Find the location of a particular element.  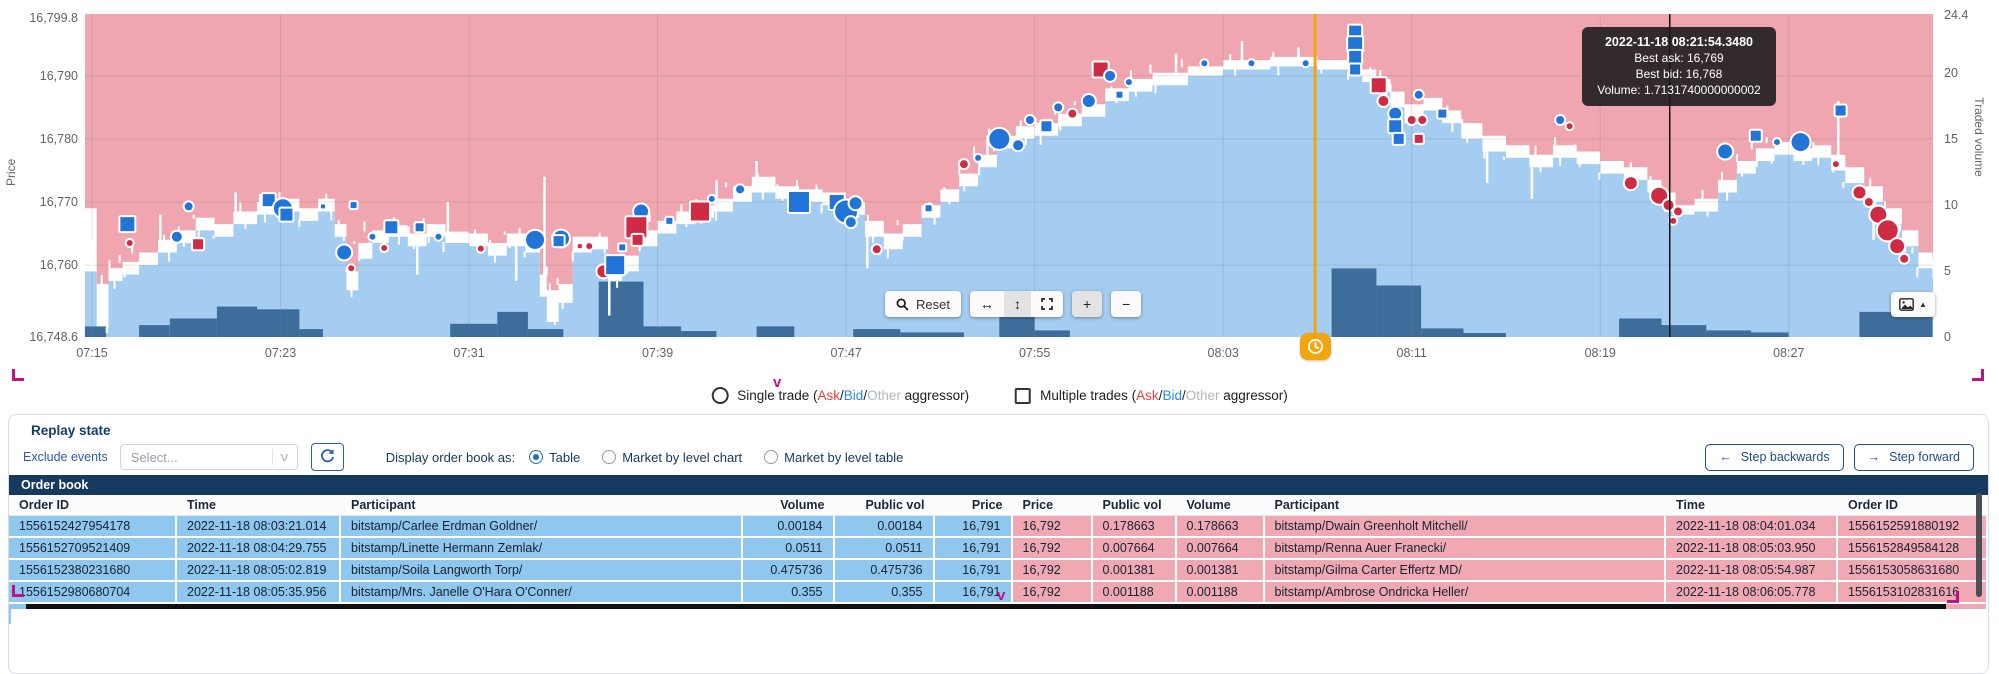

bid-cell: 2022-11-18 08:03:21.014 is located at coordinates (259, 527).